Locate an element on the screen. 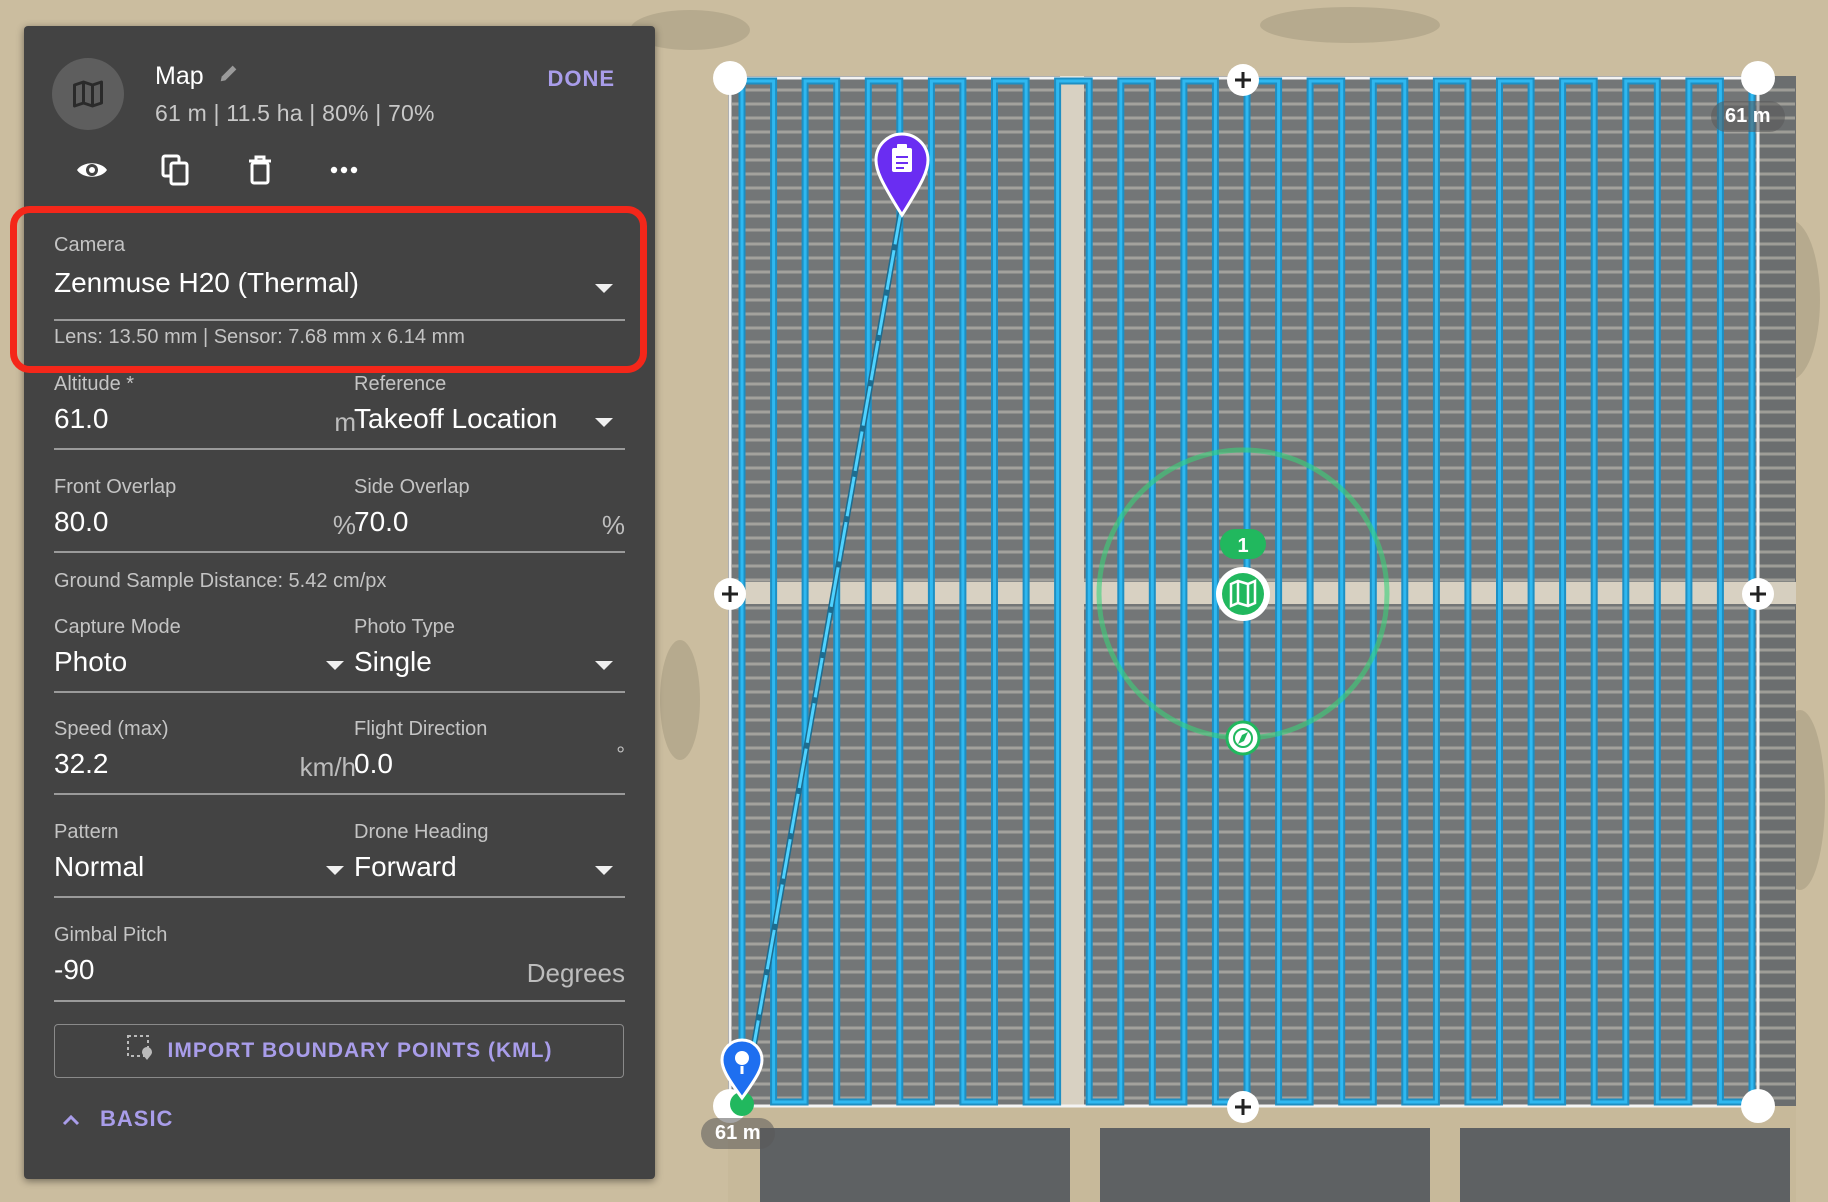 The image size is (1828, 1202). drone-heading-label: Drone Heading is located at coordinates (421, 832).